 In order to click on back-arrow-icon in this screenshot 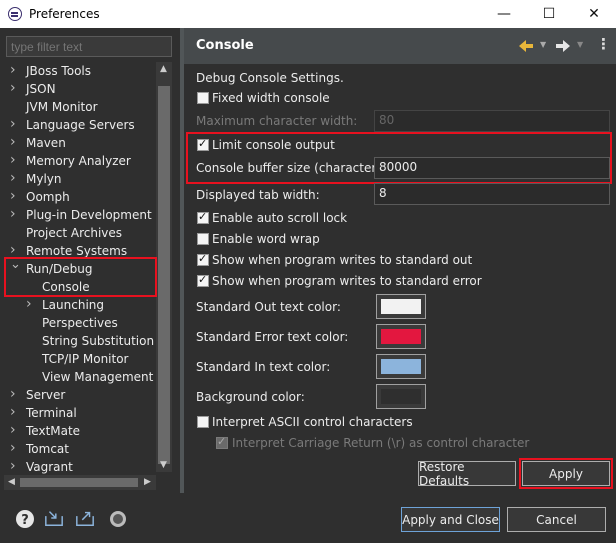, I will do `click(526, 46)`.